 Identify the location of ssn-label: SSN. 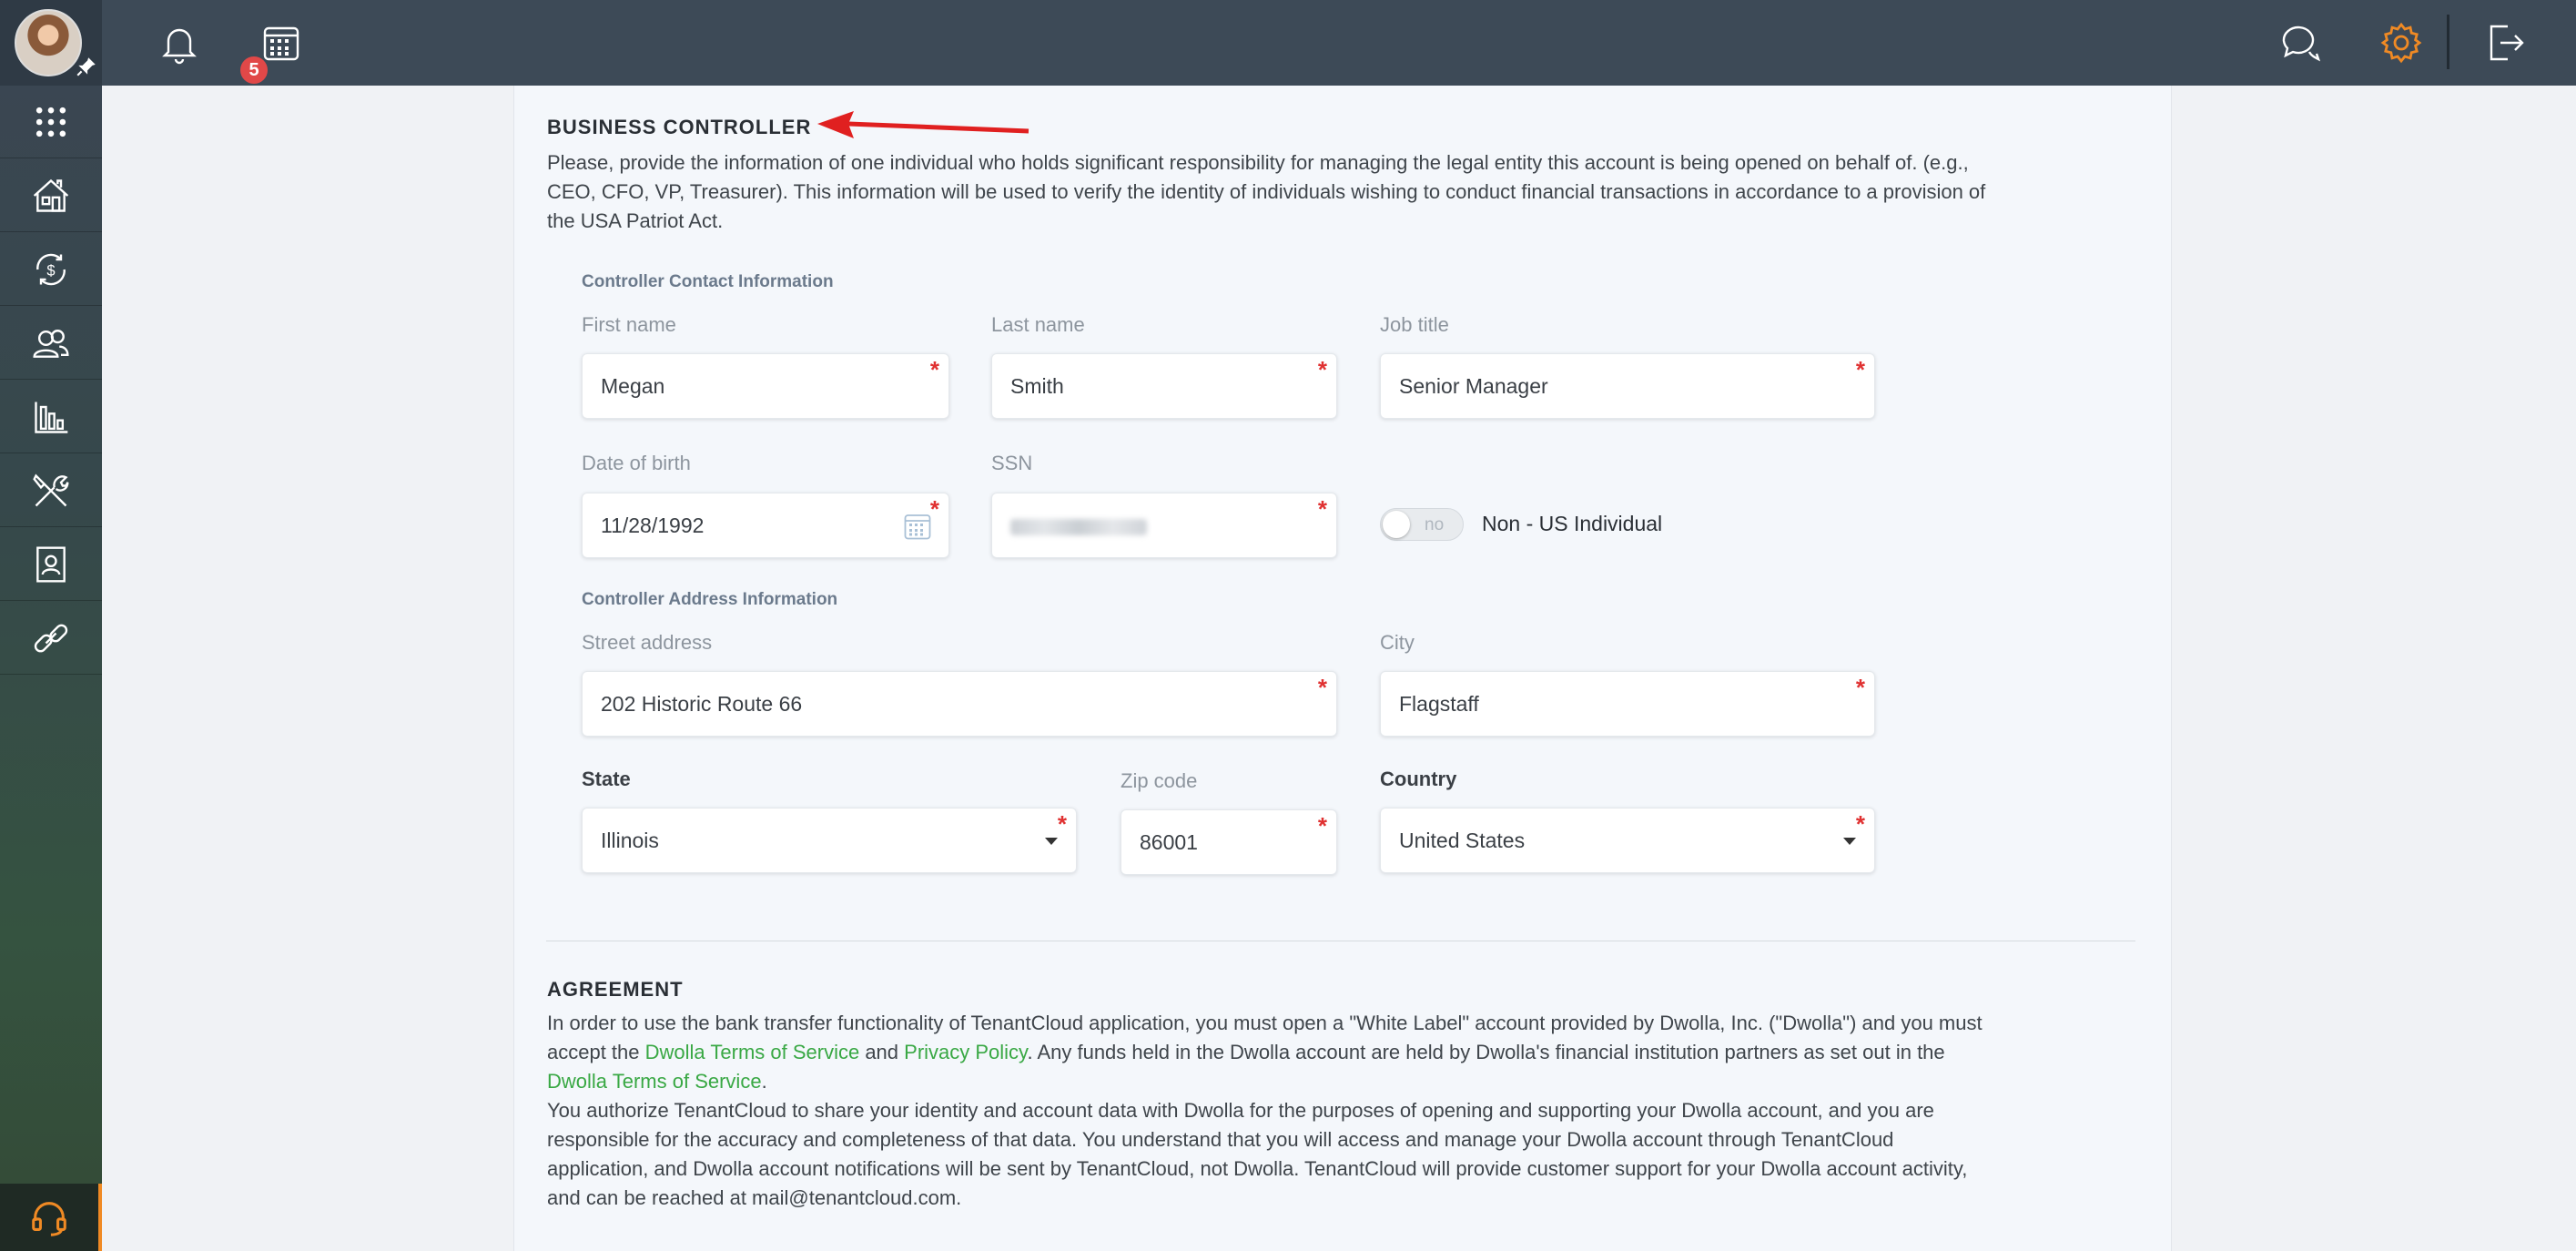
(1012, 463).